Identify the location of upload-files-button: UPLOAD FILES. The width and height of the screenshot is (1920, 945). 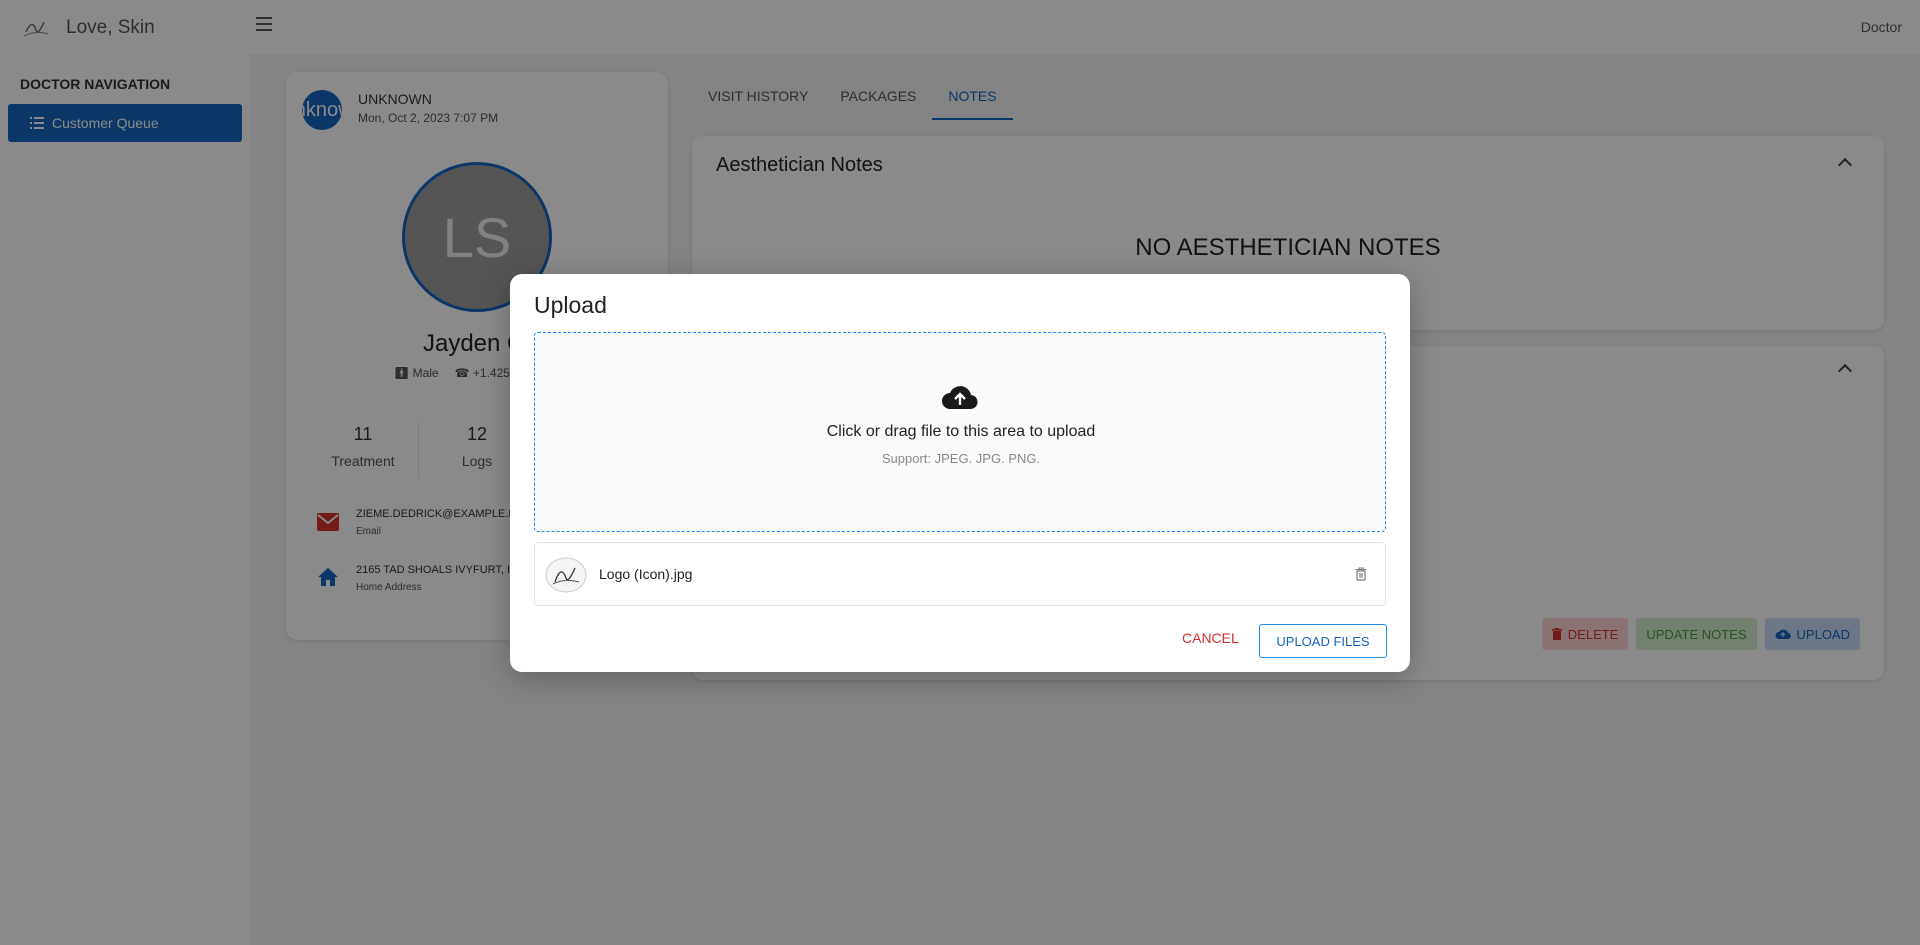
(1323, 641).